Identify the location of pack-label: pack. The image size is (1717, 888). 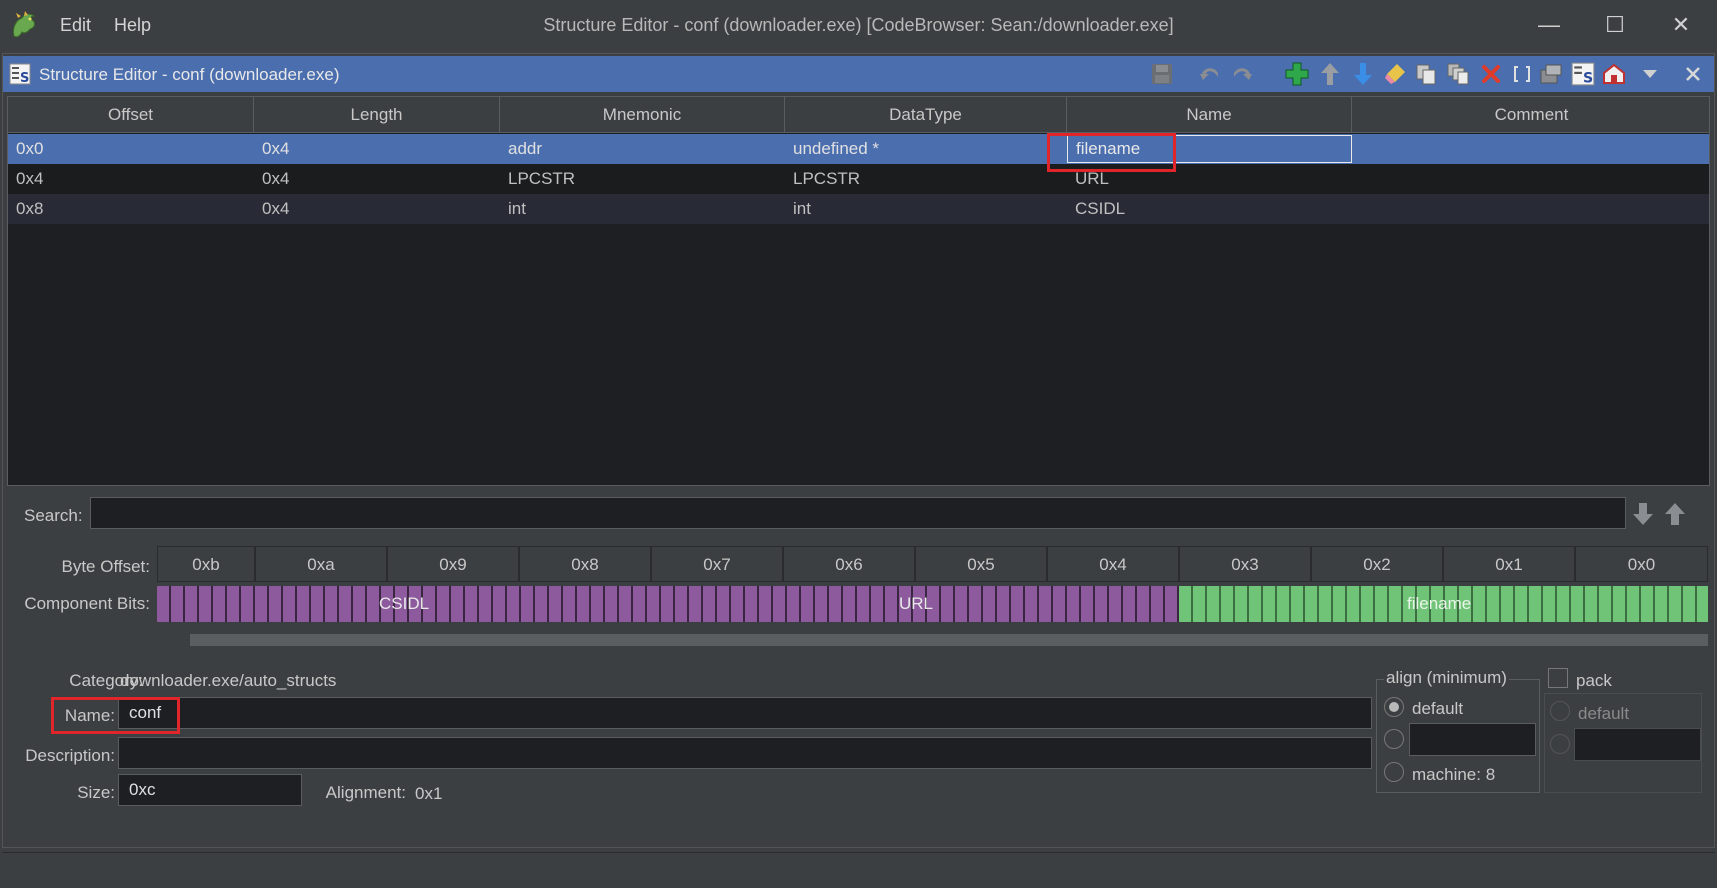
(1594, 680).